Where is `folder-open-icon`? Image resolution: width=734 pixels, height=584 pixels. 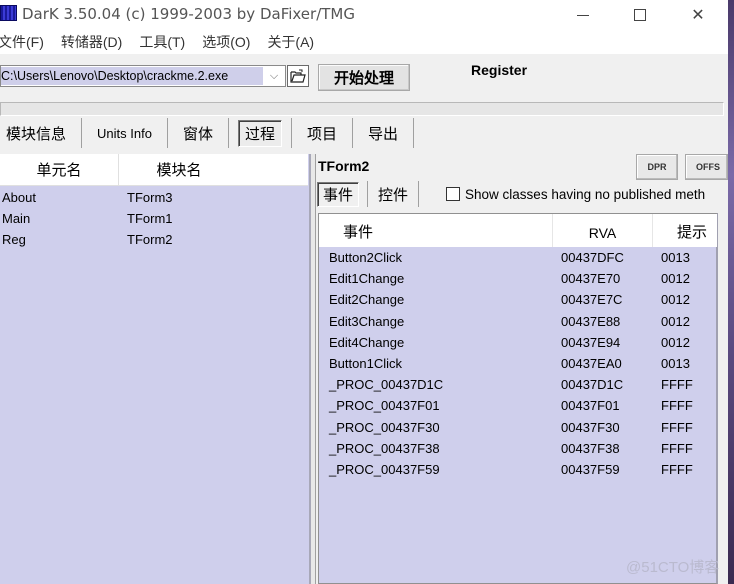
folder-open-icon is located at coordinates (298, 76).